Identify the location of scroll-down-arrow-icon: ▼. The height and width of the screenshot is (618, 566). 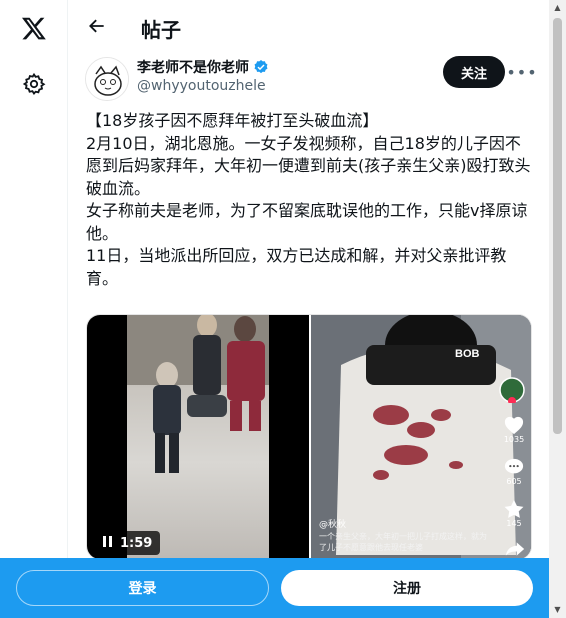
(557, 609).